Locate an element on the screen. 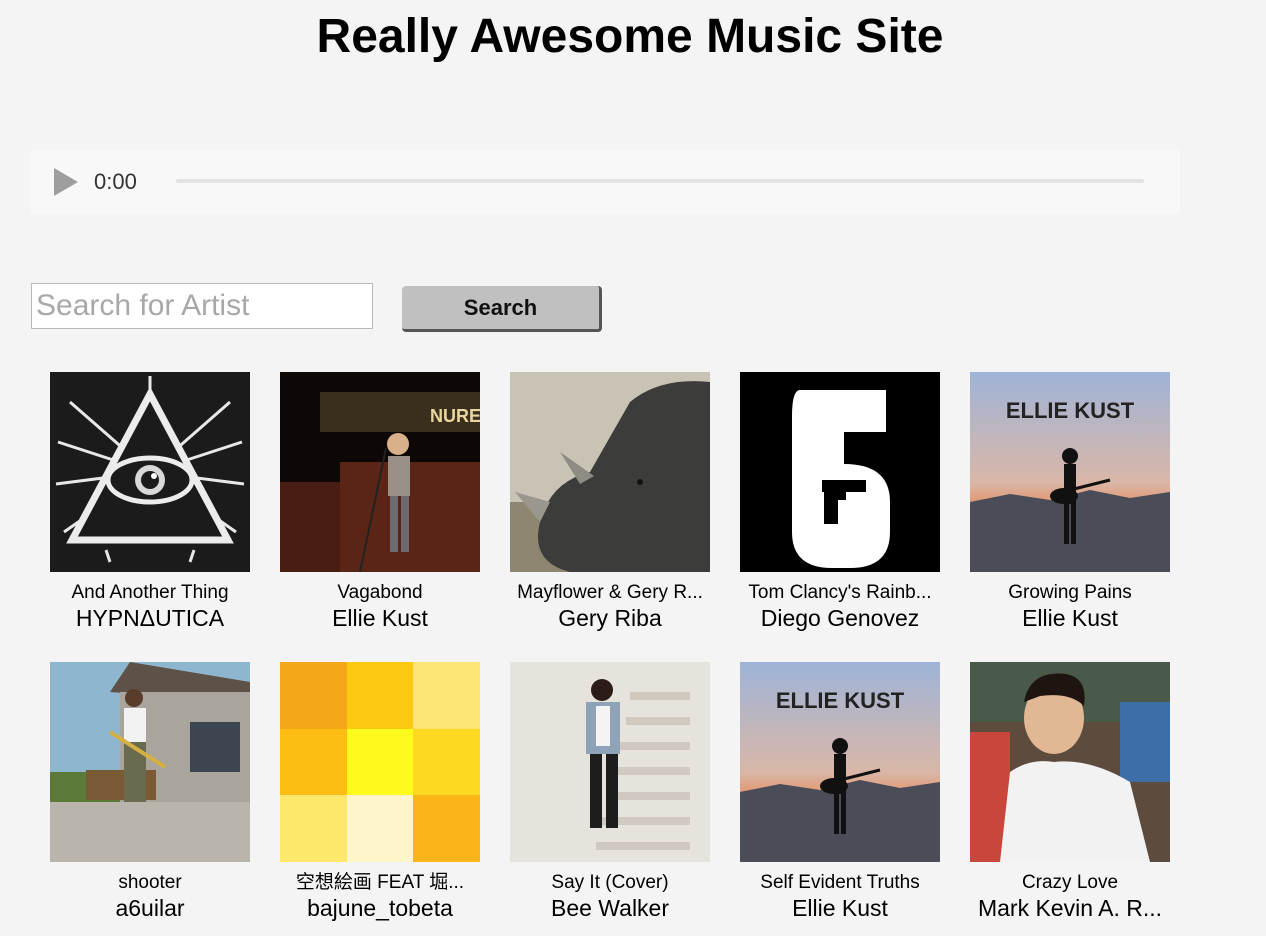  track-artist: Bee Walker is located at coordinates (610, 908).